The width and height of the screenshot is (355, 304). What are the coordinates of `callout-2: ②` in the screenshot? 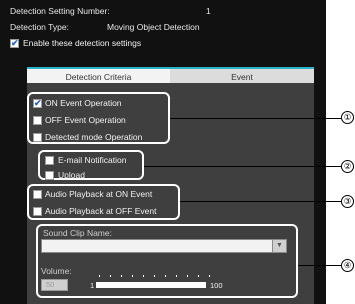 It's located at (347, 166).